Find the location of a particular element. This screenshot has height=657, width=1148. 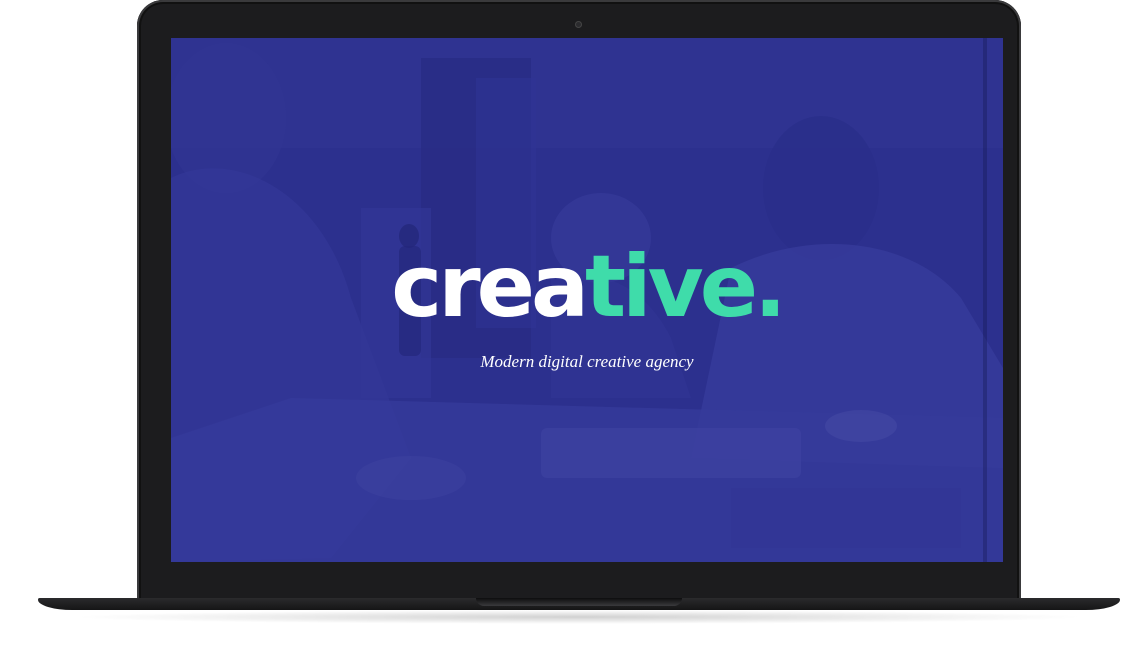

hero-headline: creative. is located at coordinates (587, 287).